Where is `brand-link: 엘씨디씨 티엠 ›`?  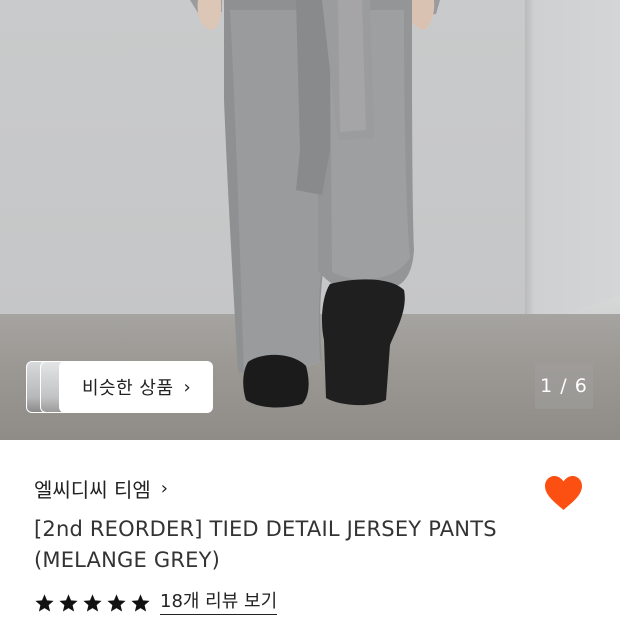 brand-link: 엘씨디씨 티엠 › is located at coordinates (101, 488).